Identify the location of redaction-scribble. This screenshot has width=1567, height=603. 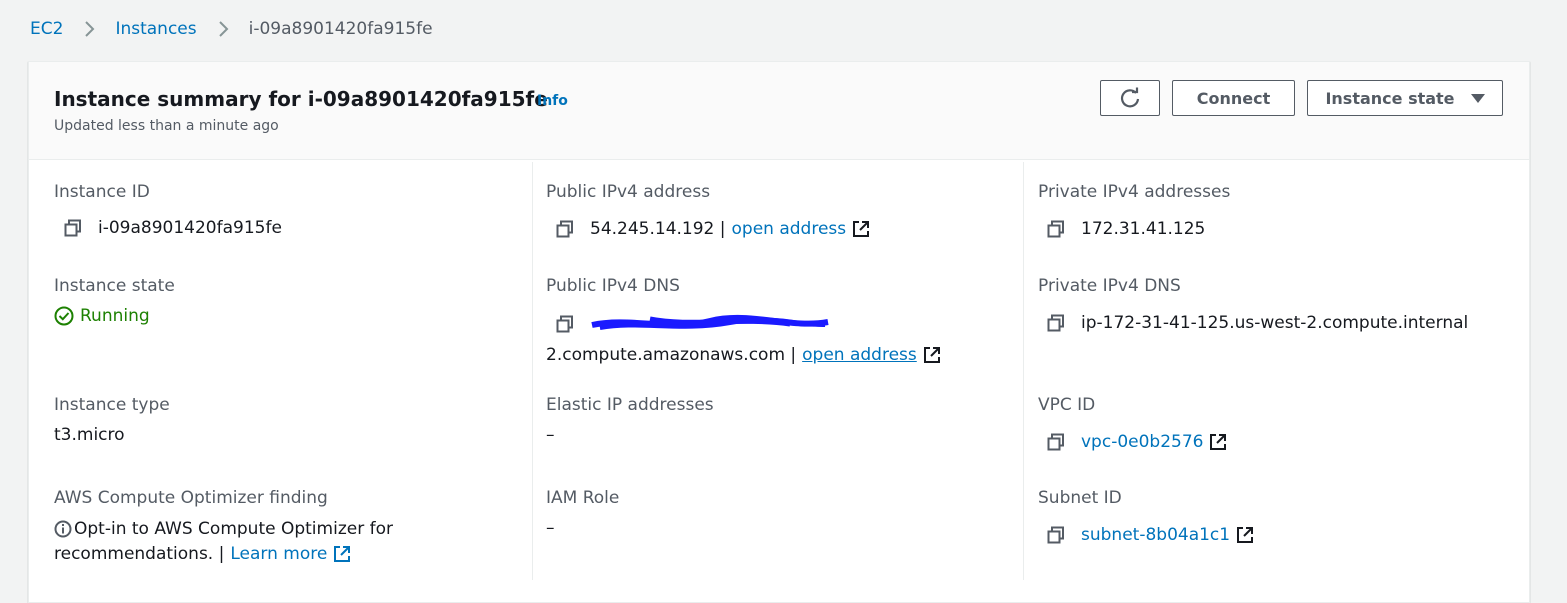
(710, 322).